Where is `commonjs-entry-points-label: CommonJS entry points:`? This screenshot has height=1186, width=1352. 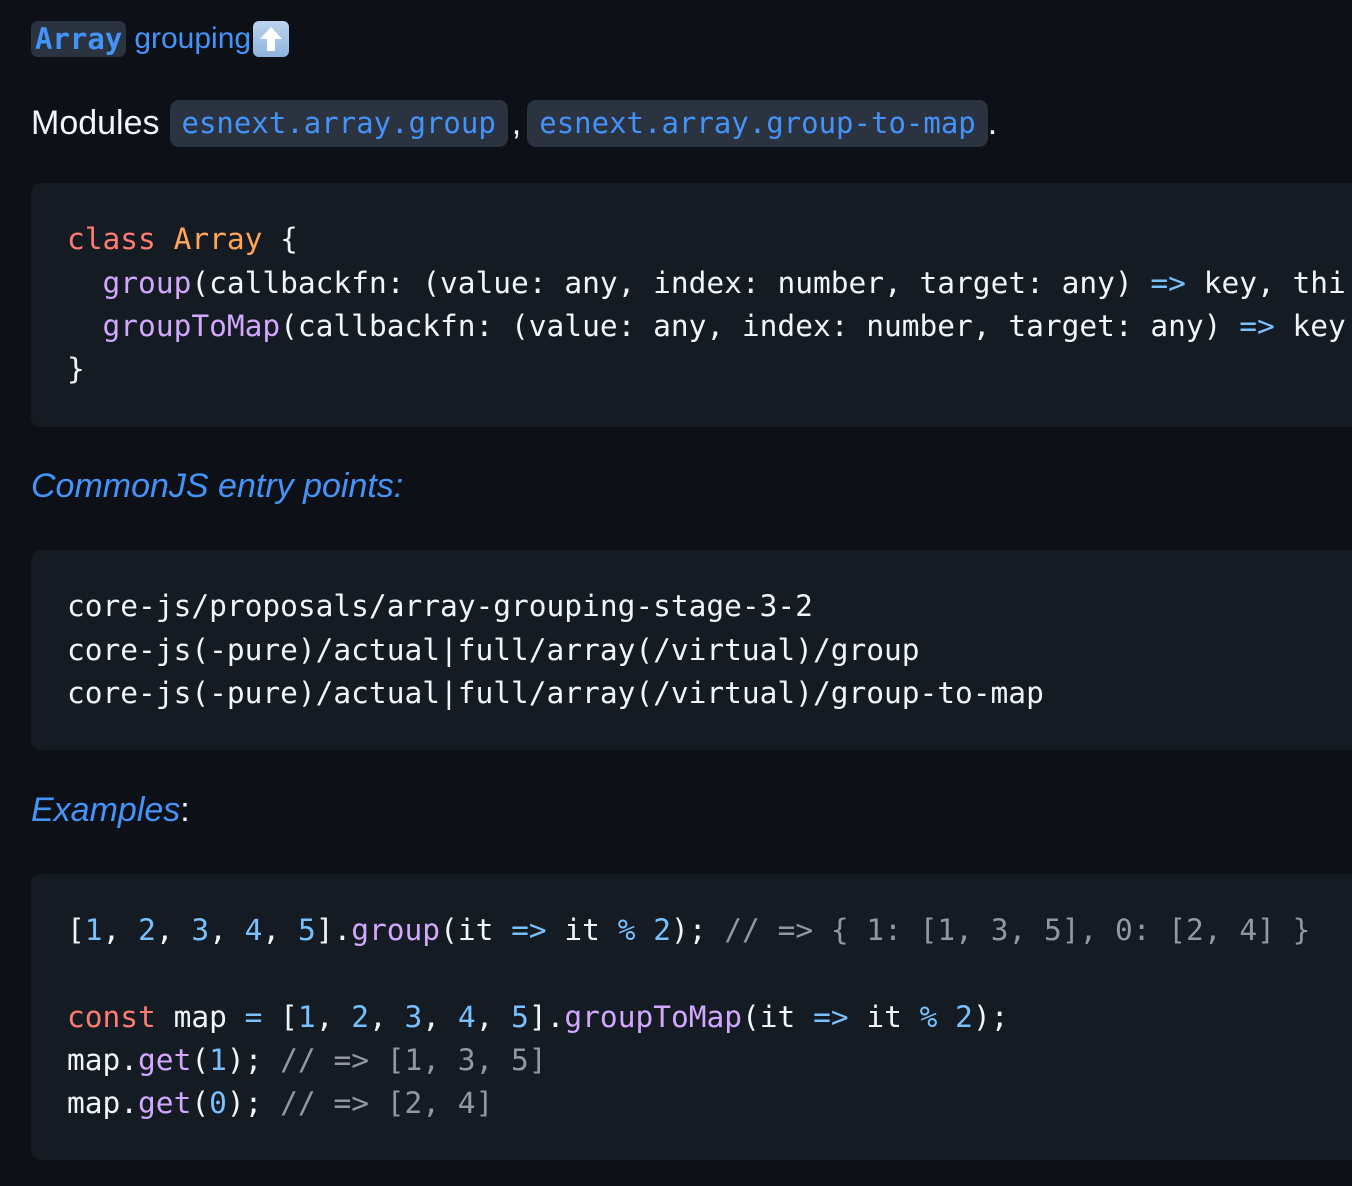 commonjs-entry-points-label: CommonJS entry points: is located at coordinates (217, 486).